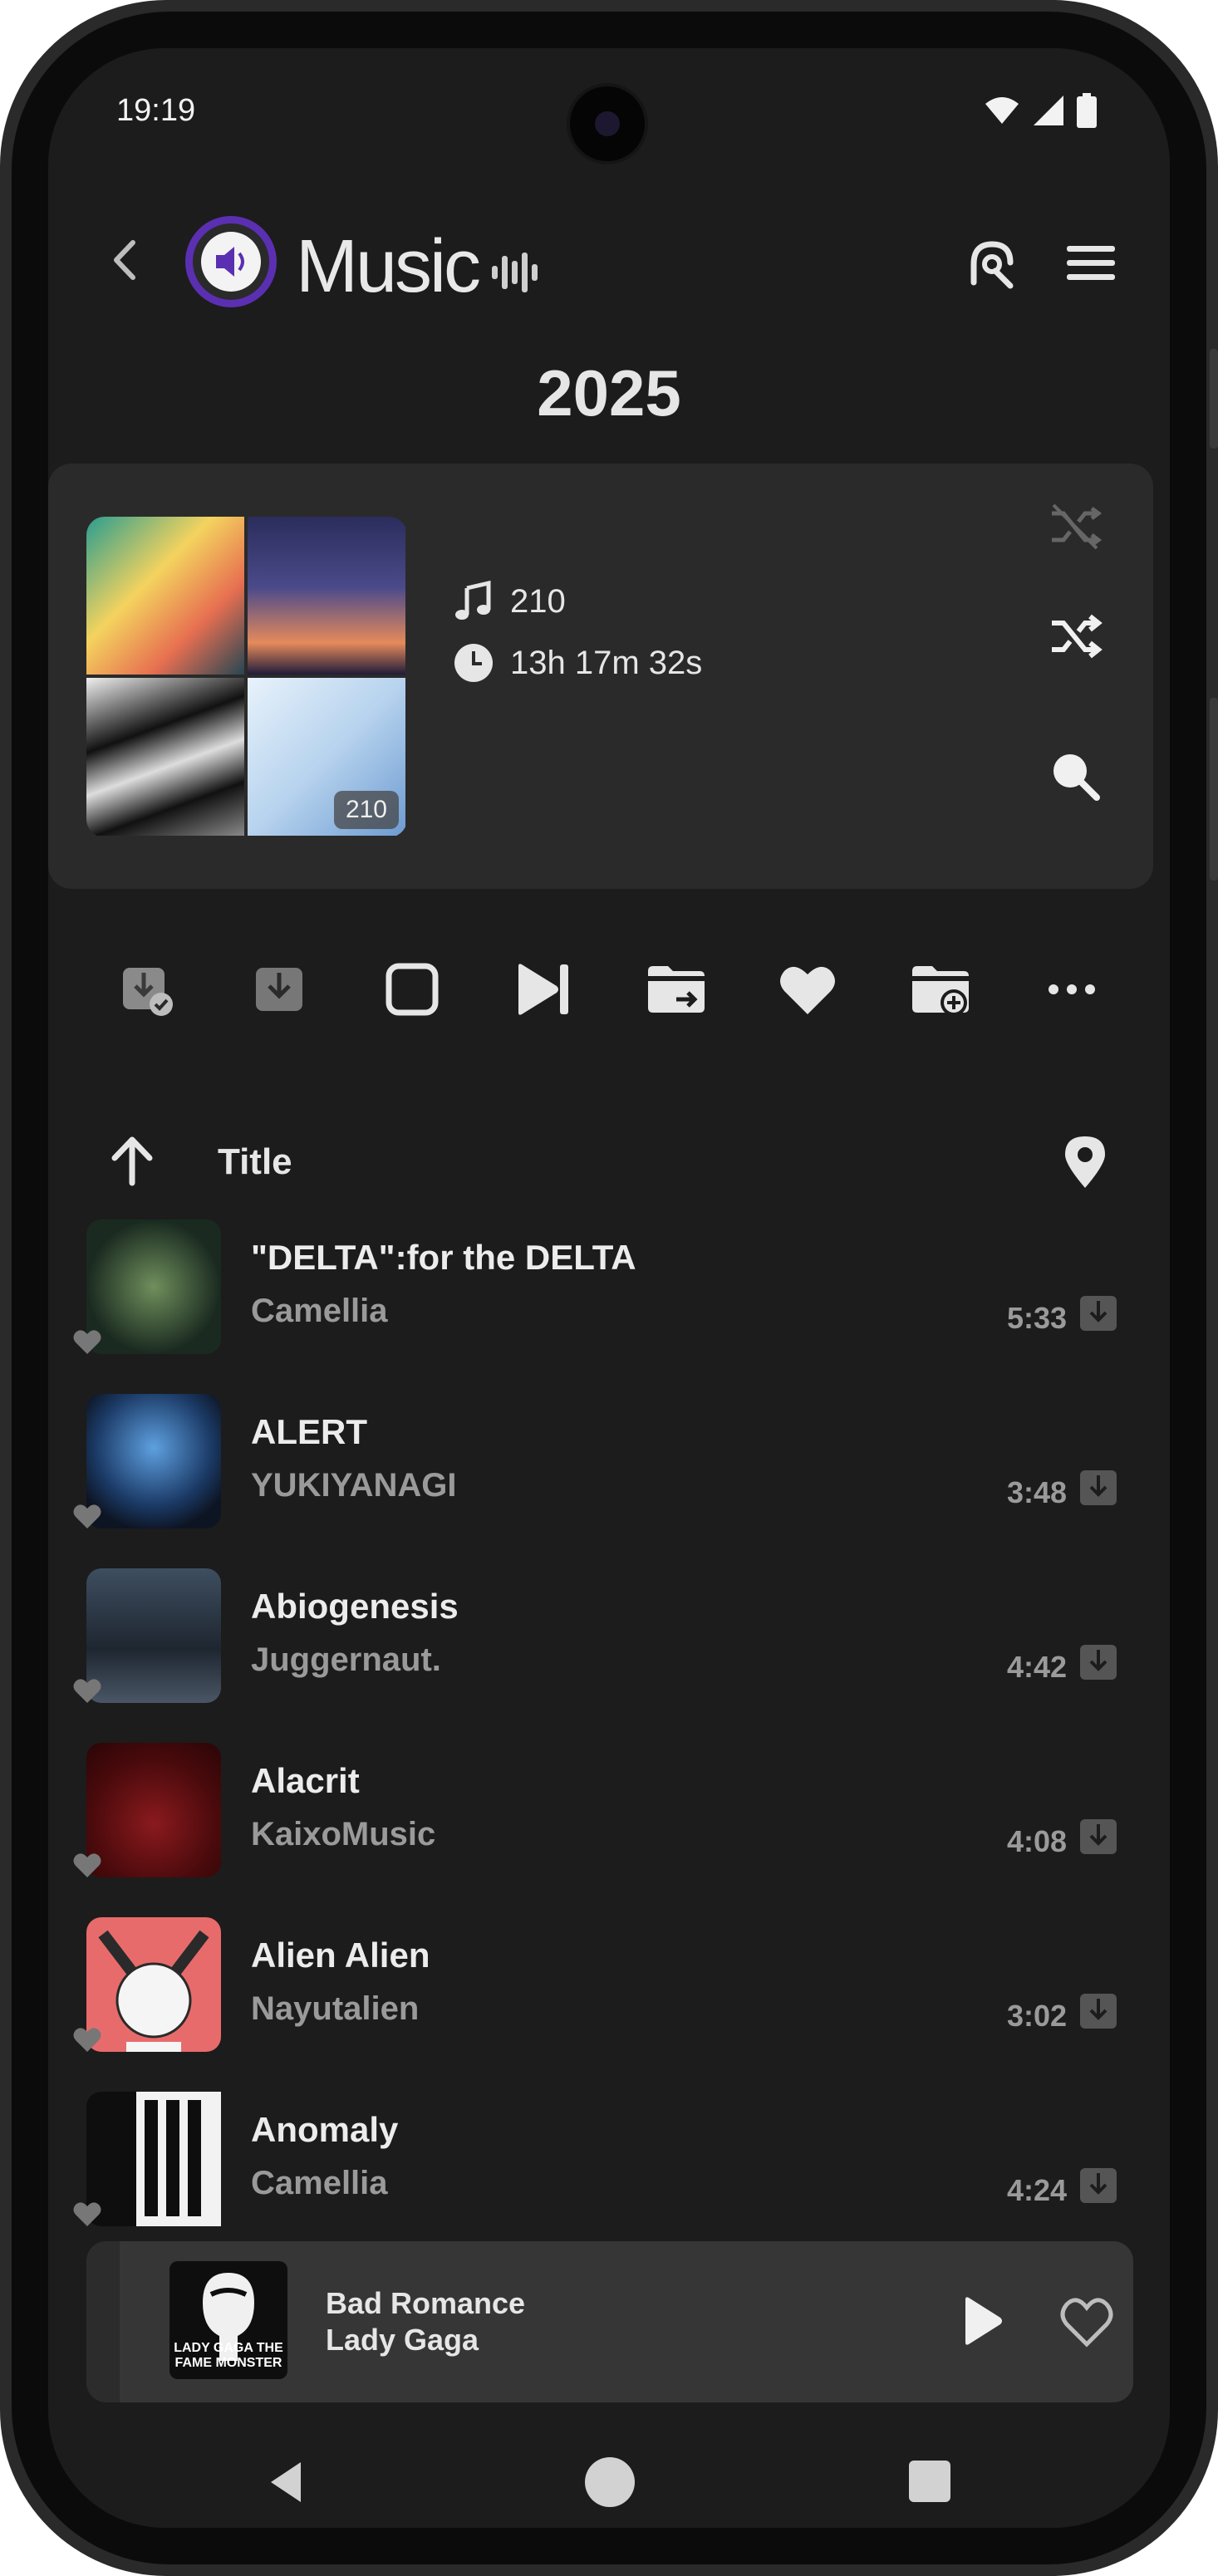 This screenshot has height=2576, width=1218. Describe the element at coordinates (609, 1655) in the screenshot. I see `list-item: Abiogenesis Juggernaut. 4:42` at that location.